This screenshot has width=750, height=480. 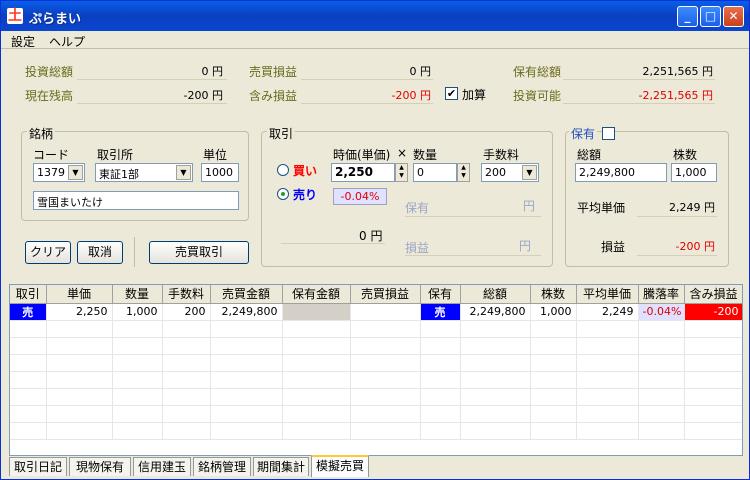 What do you see at coordinates (316, 294) in the screenshot?
I see `grid-header-5: 保有金額` at bounding box center [316, 294].